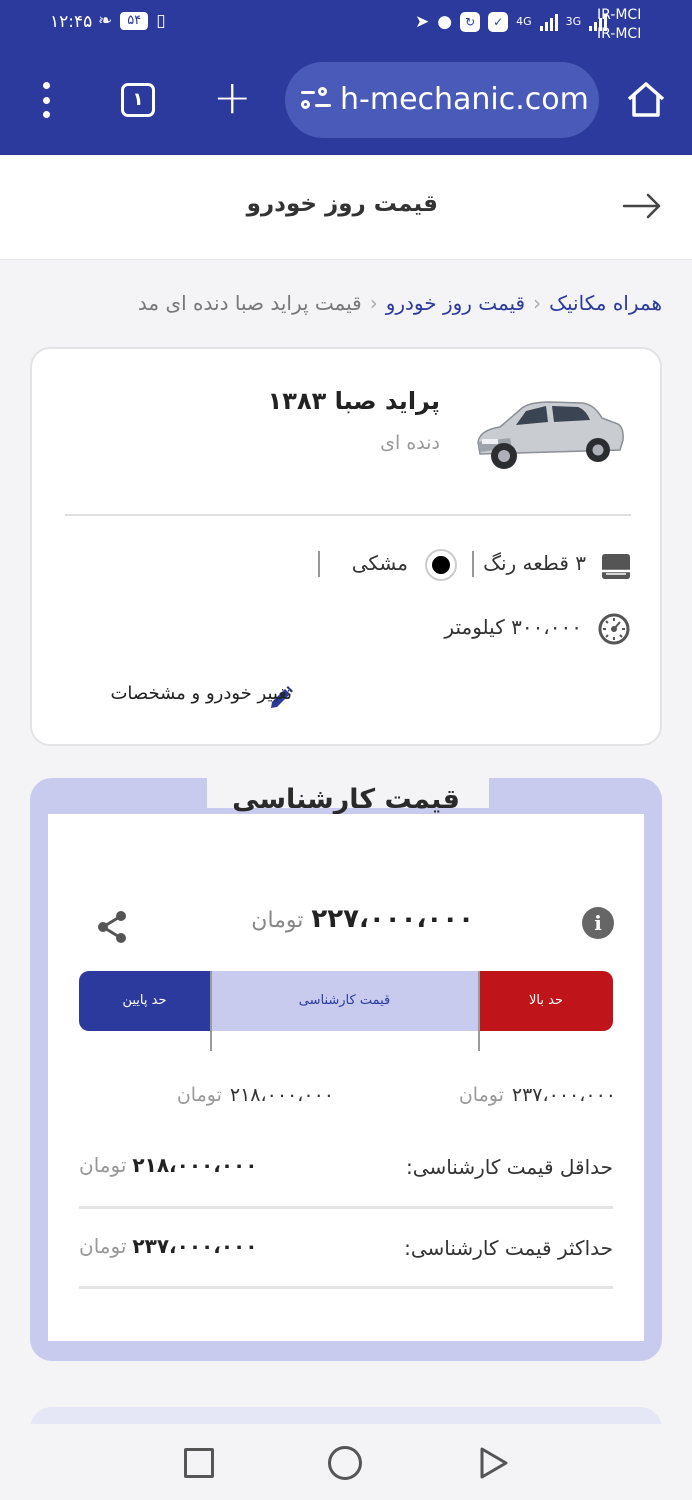 This screenshot has width=692, height=1500. Describe the element at coordinates (281, 1095) in the screenshot. I see `range-low-number: ۲۱۸،۰۰۰،۰۰۰` at that location.